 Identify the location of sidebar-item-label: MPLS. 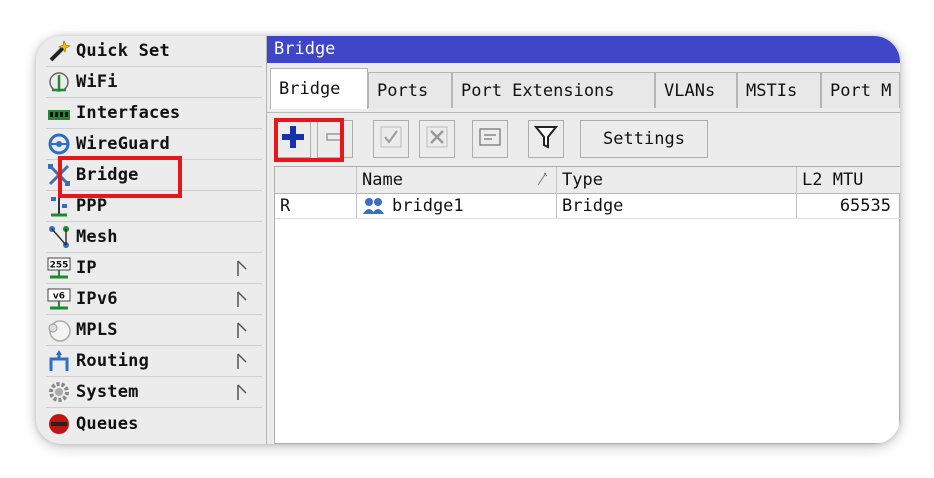
(97, 330).